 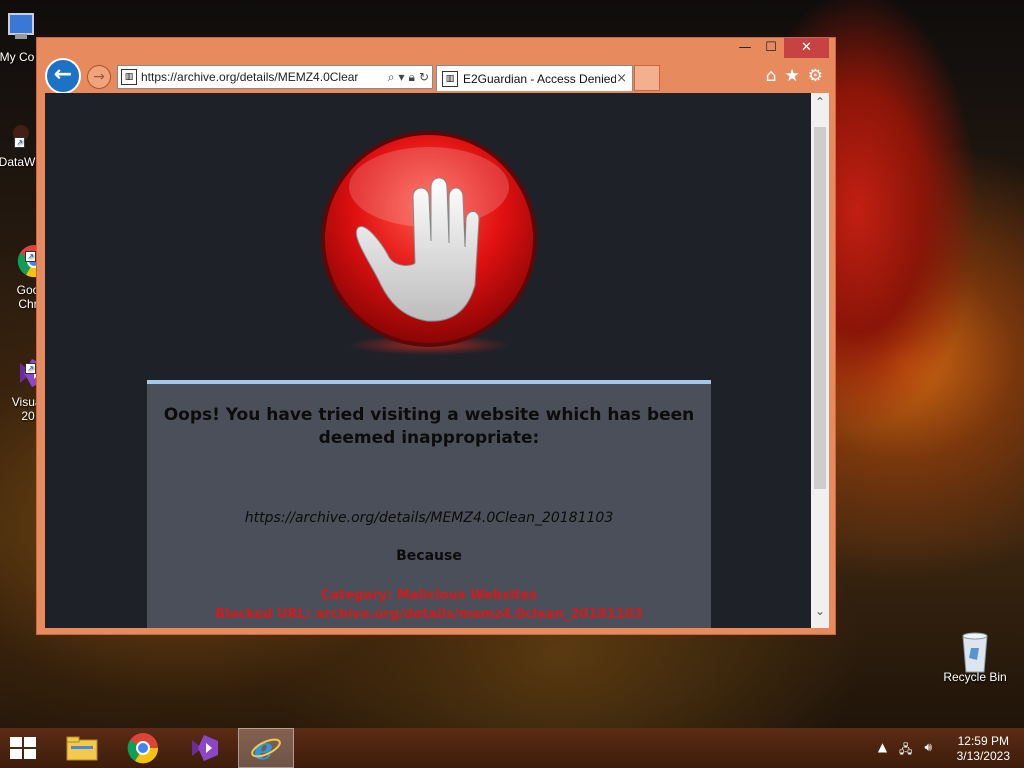 I want to click on window-controls: — ☐ ✕, so click(x=780, y=48).